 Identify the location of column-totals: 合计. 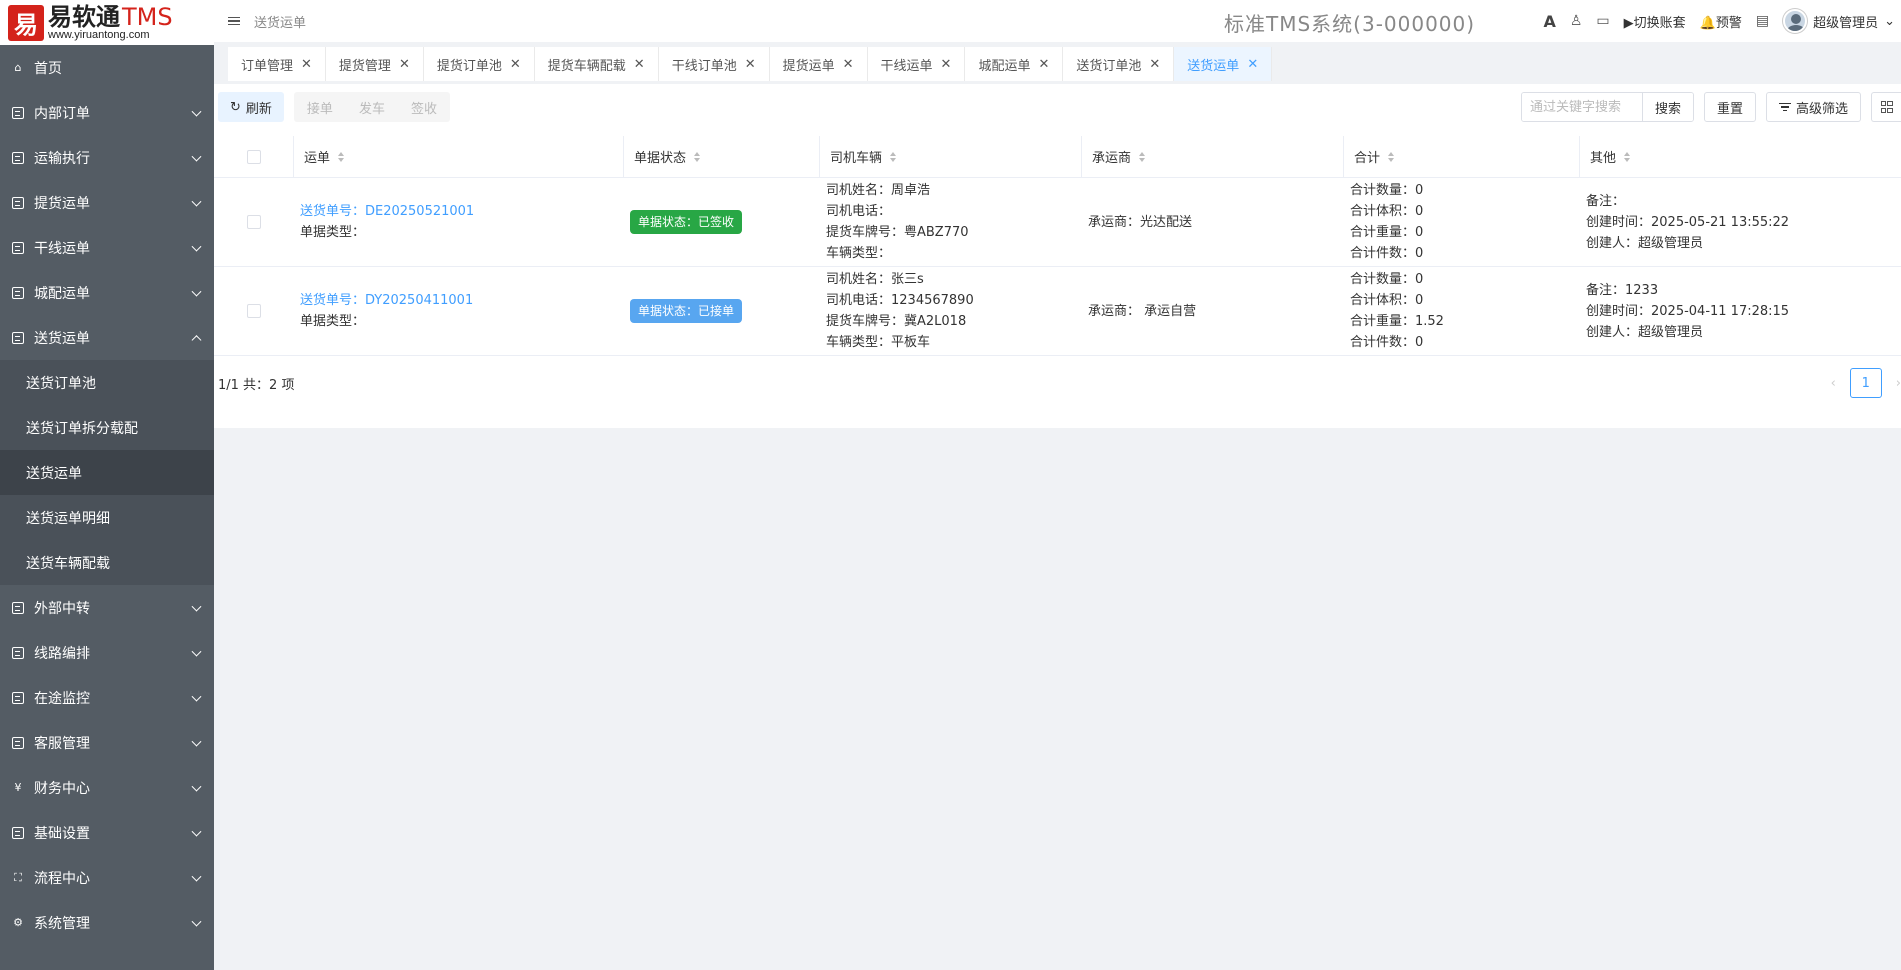
(1462, 156).